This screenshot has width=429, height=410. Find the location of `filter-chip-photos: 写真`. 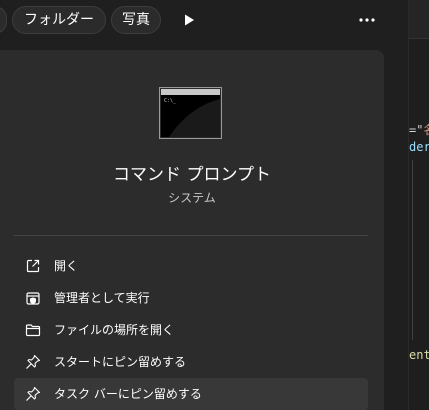

filter-chip-photos: 写真 is located at coordinates (136, 20).